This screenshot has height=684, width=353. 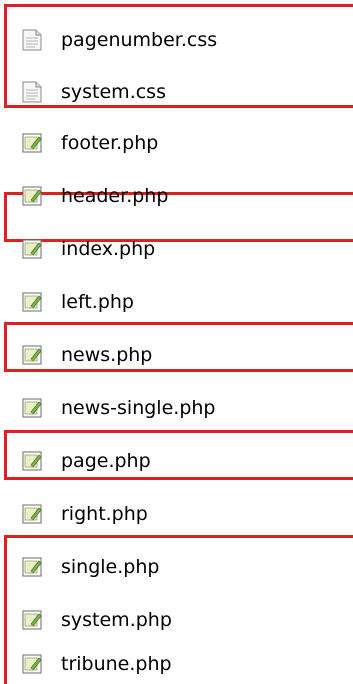 I want to click on file-row-tribune-php: tribune.php, so click(x=170, y=664).